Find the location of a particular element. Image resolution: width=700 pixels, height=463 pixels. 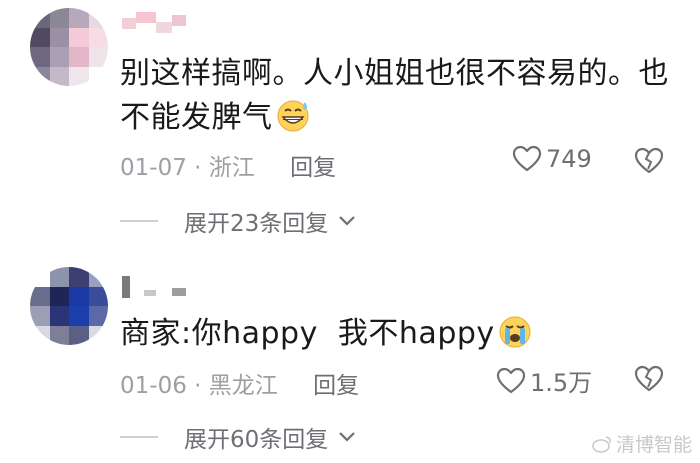

loudly-crying-emoji is located at coordinates (515, 332).